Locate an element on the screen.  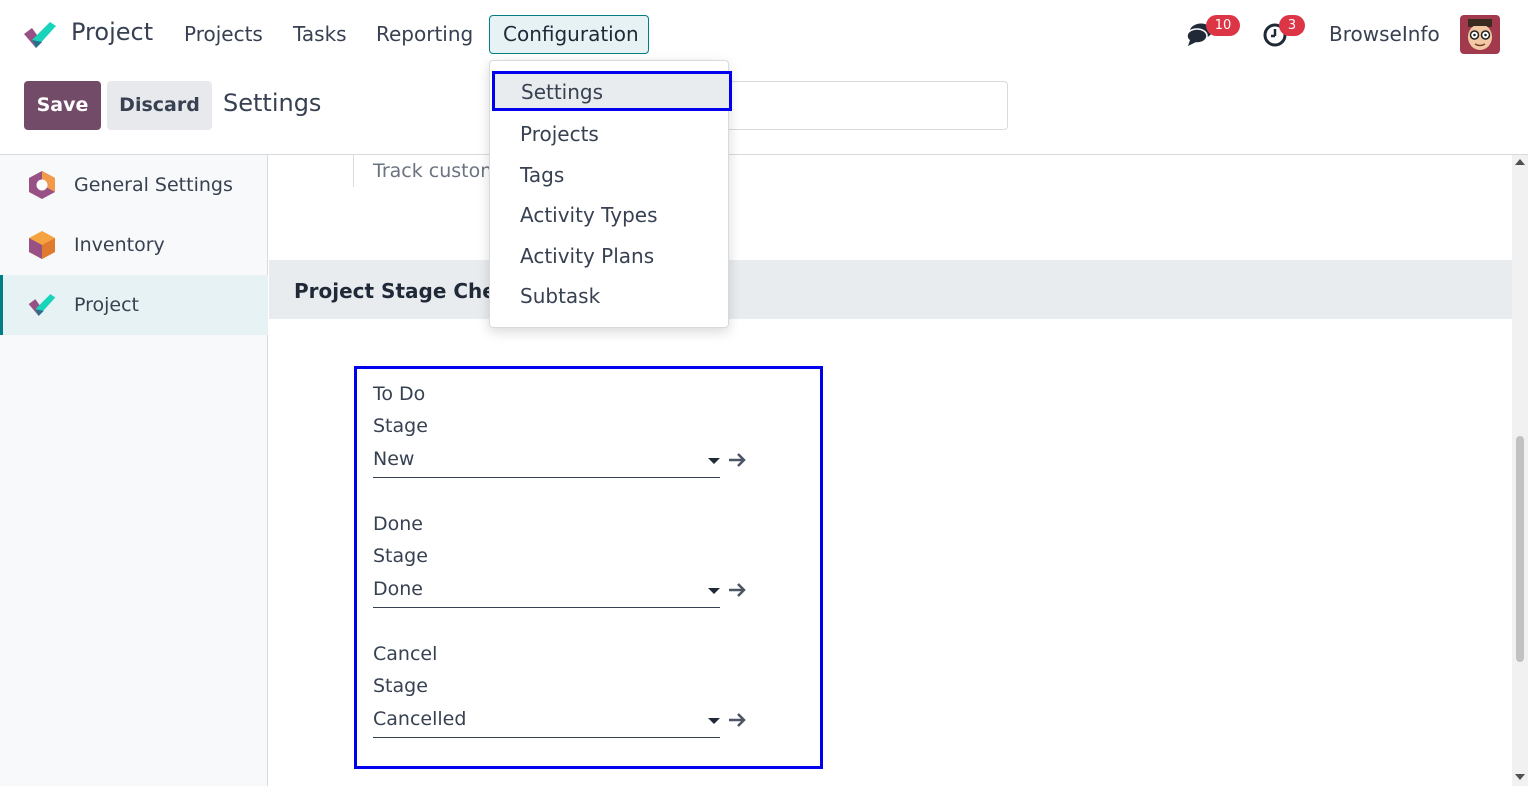
project-app-logo-icon is located at coordinates (40, 35).